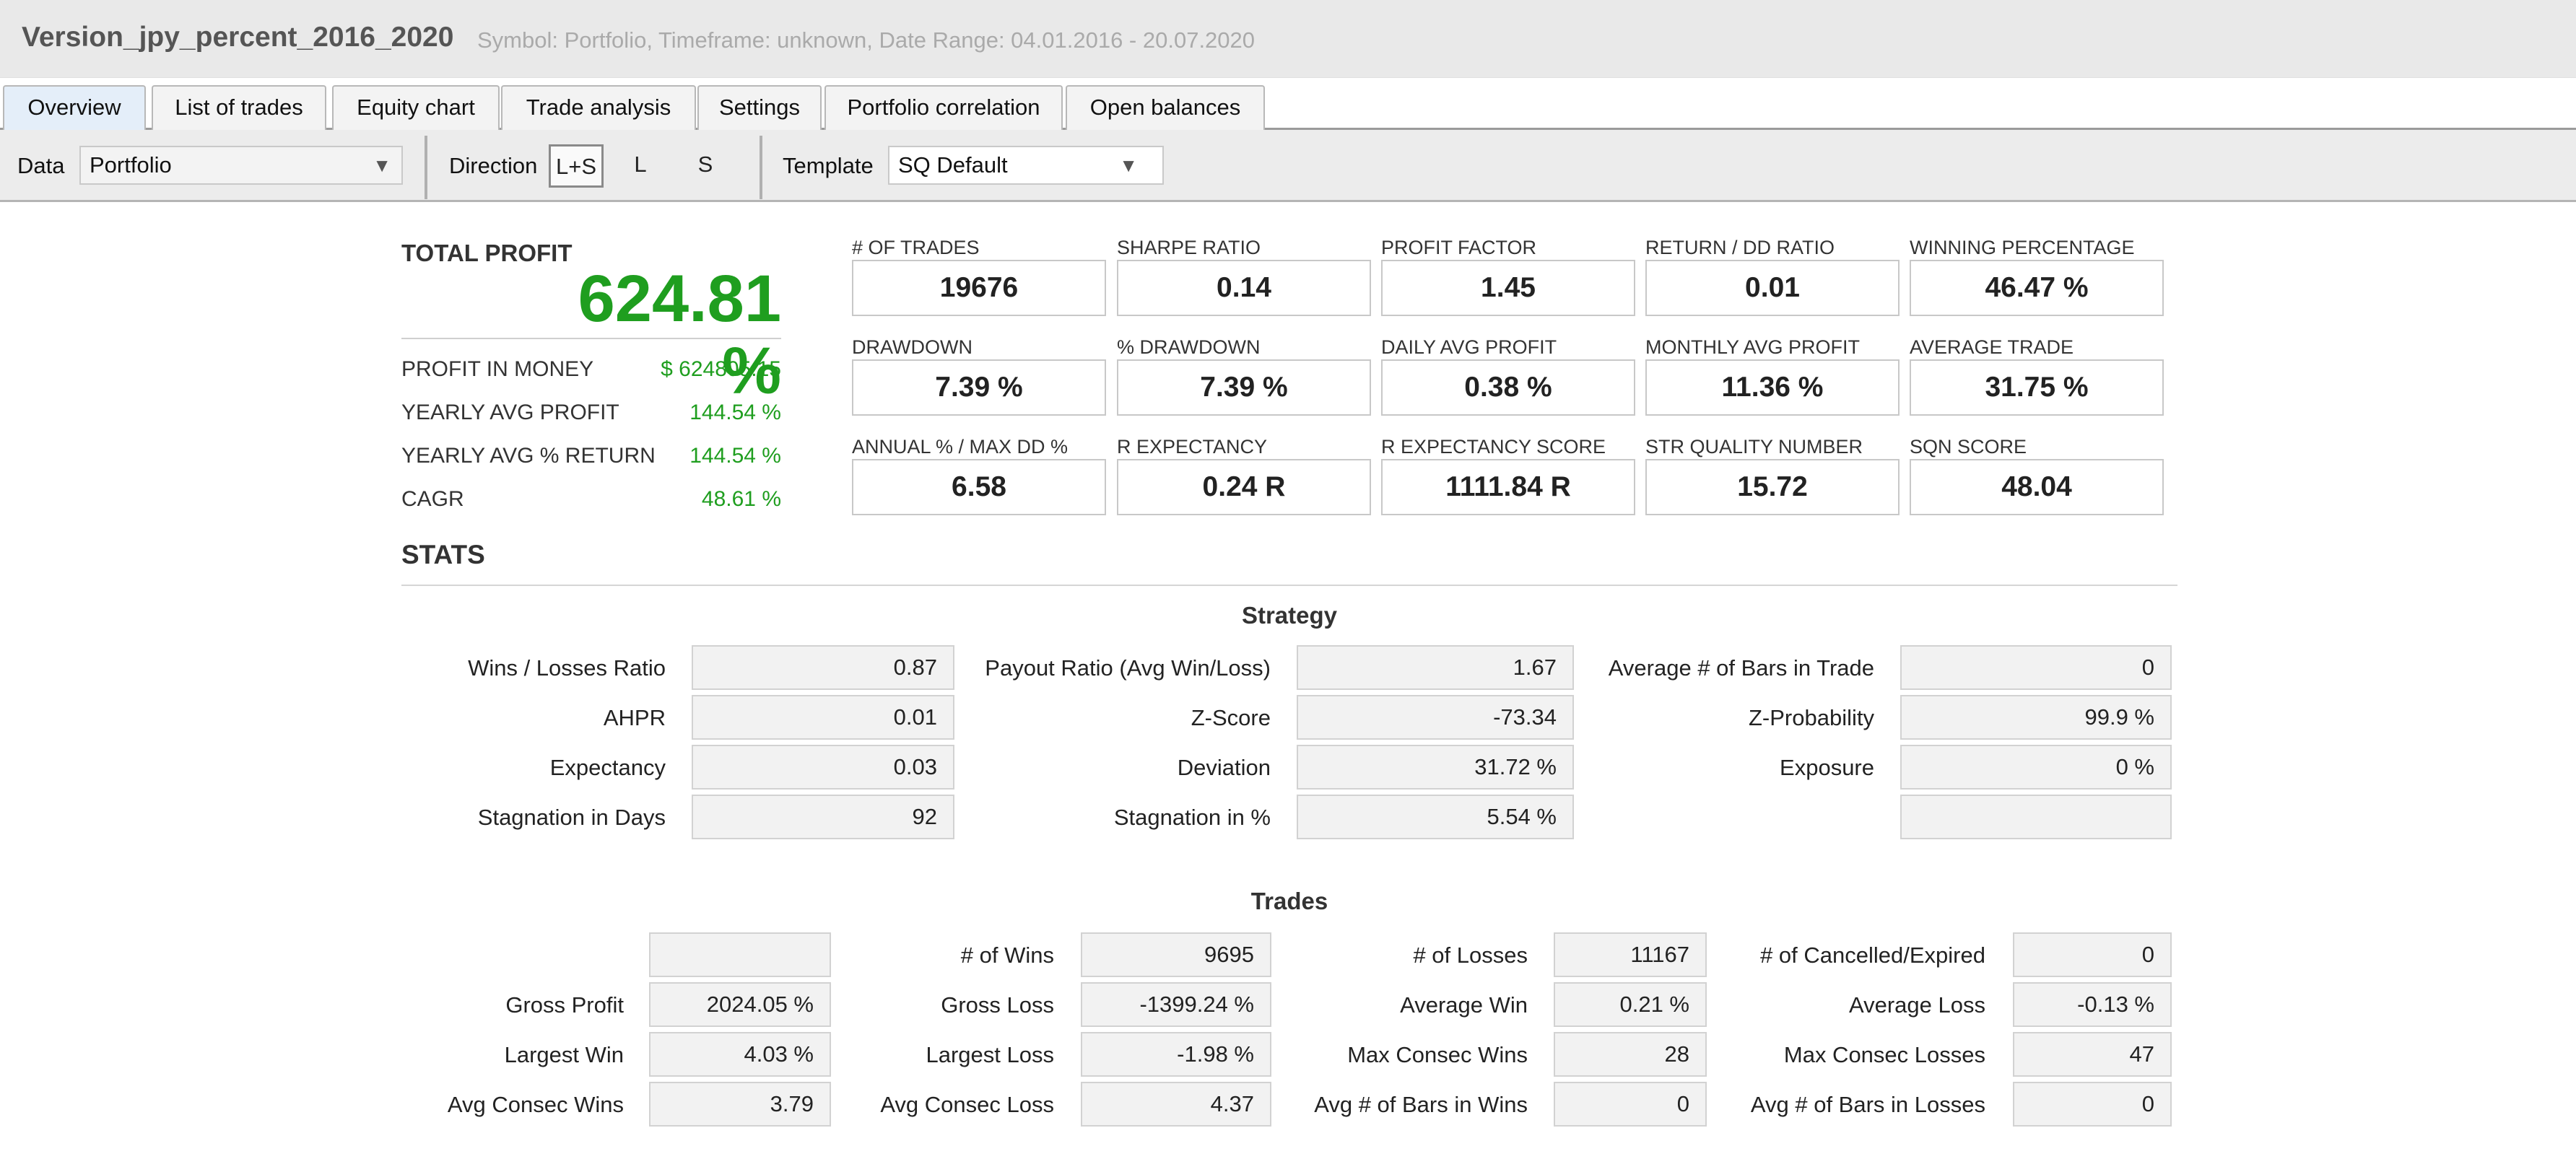 The height and width of the screenshot is (1159, 2576). What do you see at coordinates (740, 1054) in the screenshot?
I see `stat-value: 4.03 %` at bounding box center [740, 1054].